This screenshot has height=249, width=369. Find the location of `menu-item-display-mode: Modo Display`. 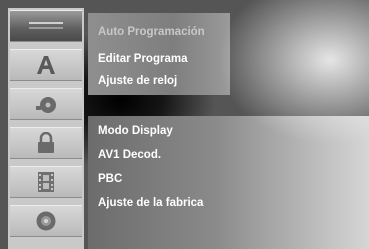

menu-item-display-mode: Modo Display is located at coordinates (135, 131).